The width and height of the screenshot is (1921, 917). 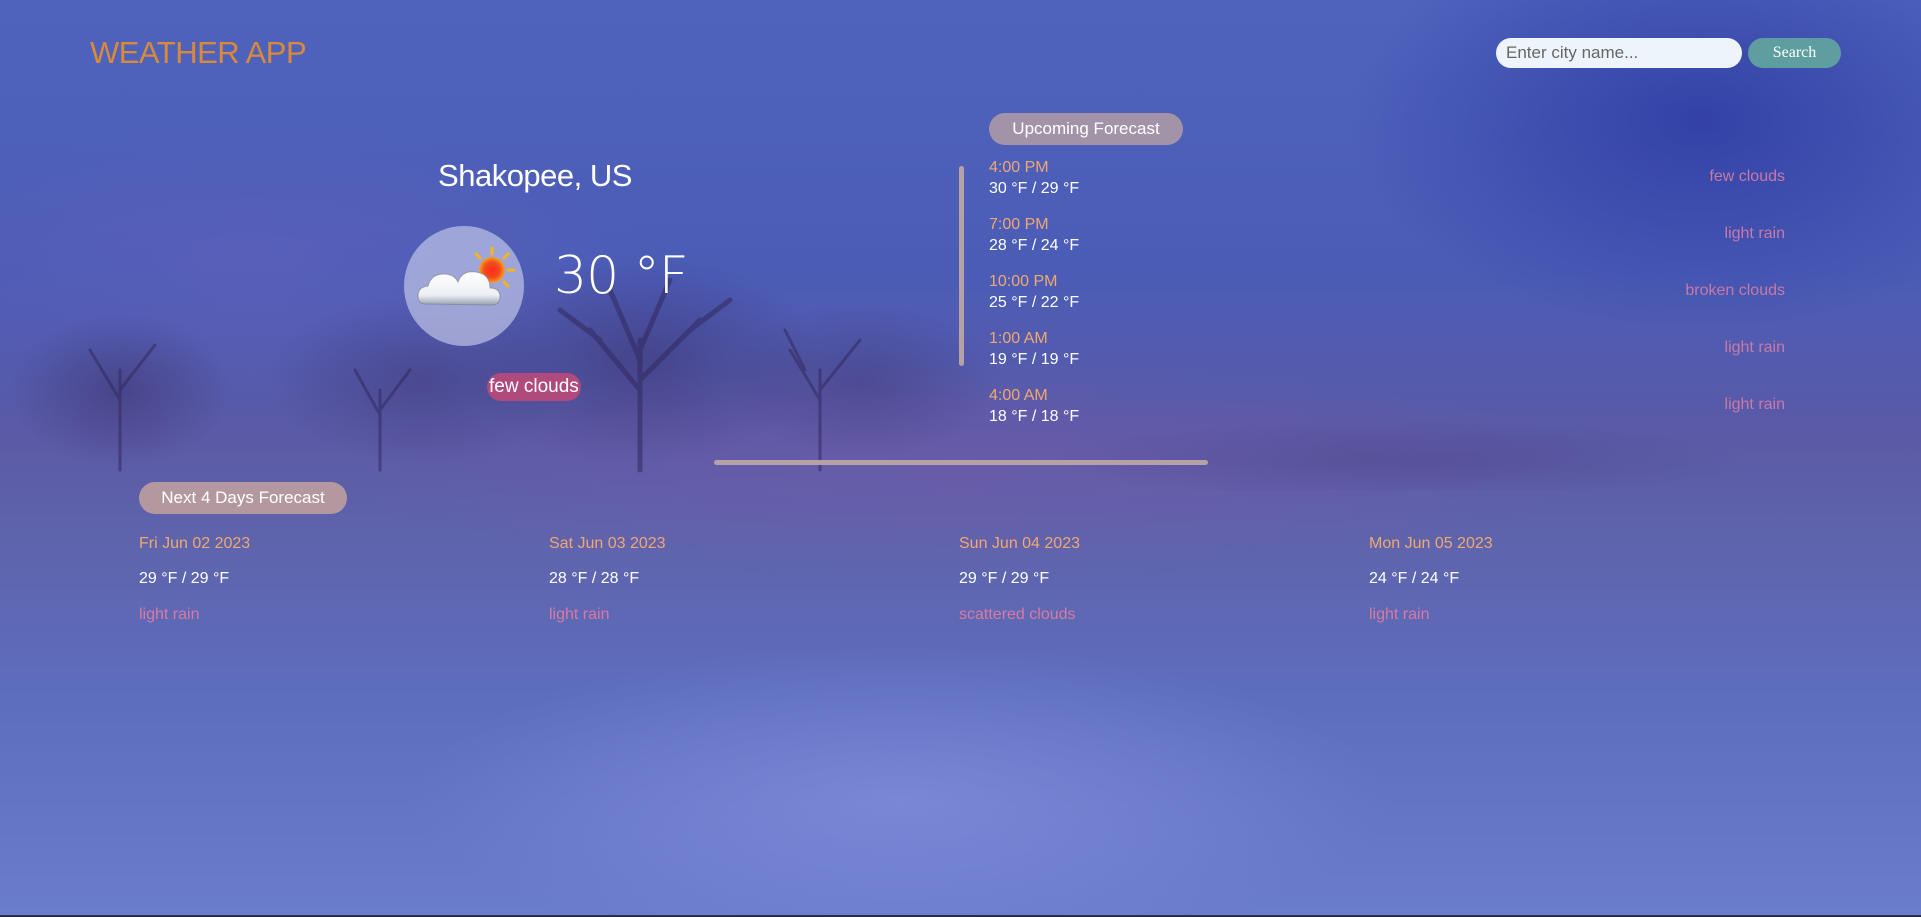 I want to click on daily-temps: 24 °F / 24 °F, so click(x=1414, y=578).